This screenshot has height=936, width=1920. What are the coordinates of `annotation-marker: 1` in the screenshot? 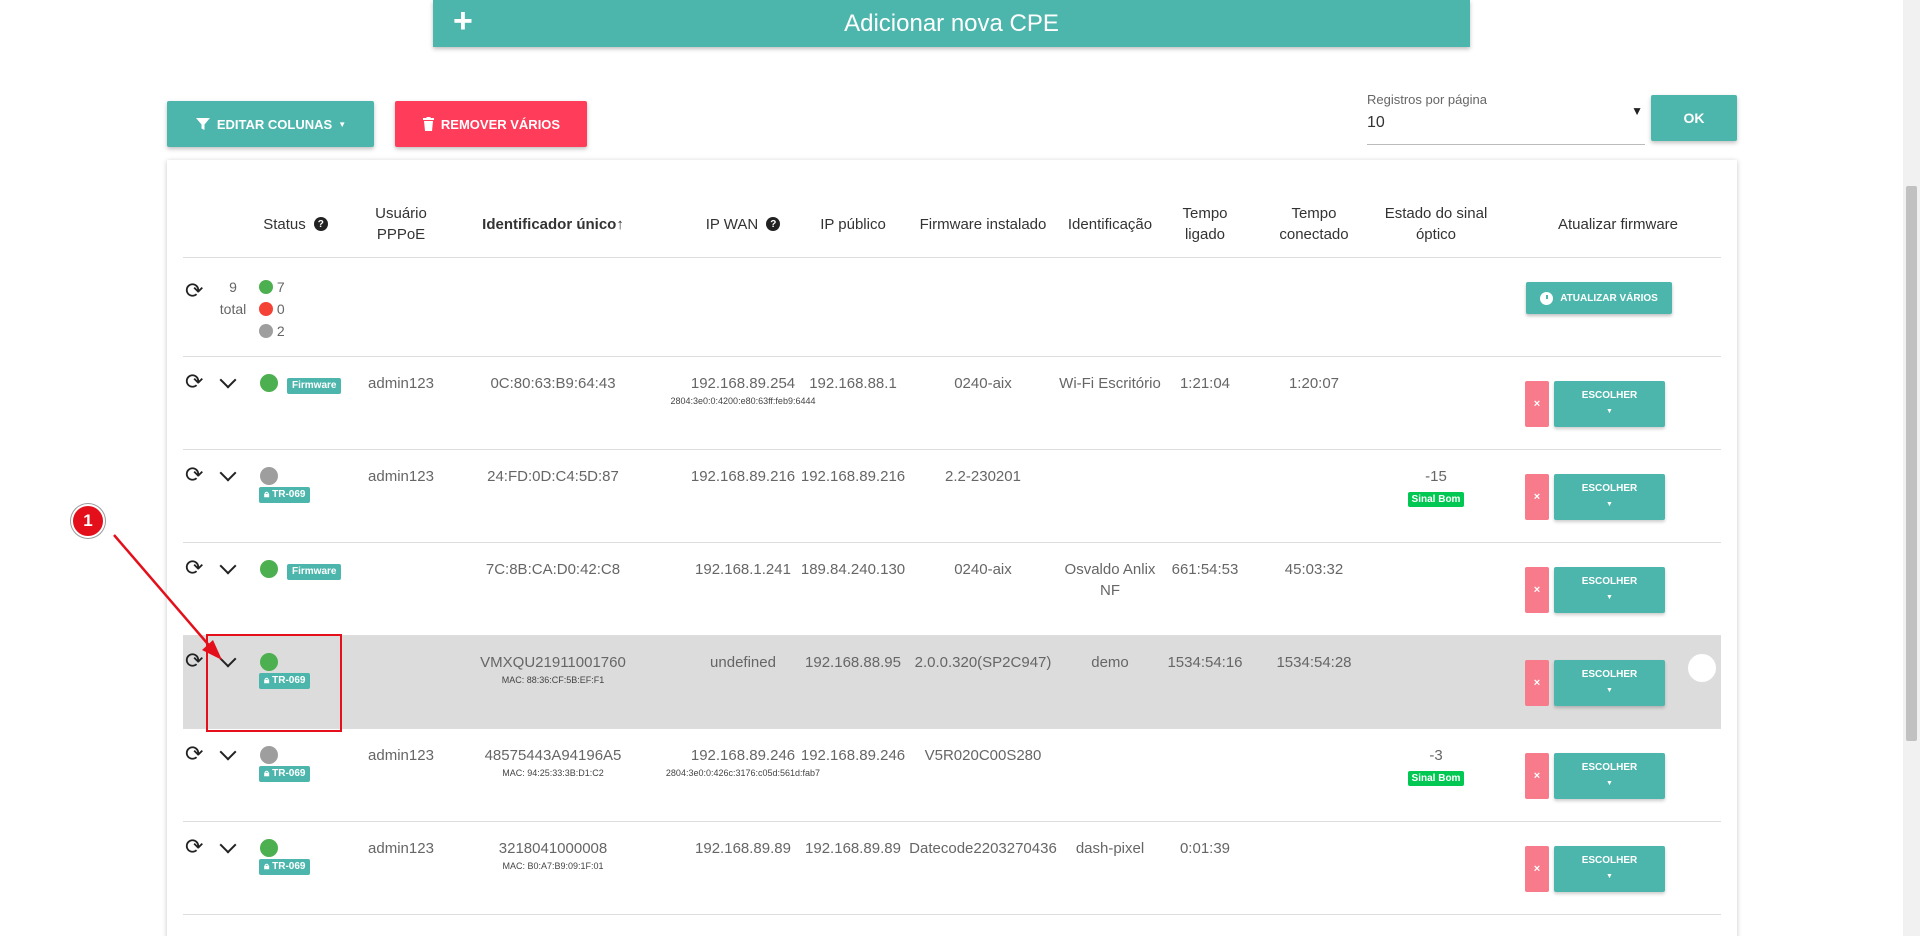 It's located at (88, 521).